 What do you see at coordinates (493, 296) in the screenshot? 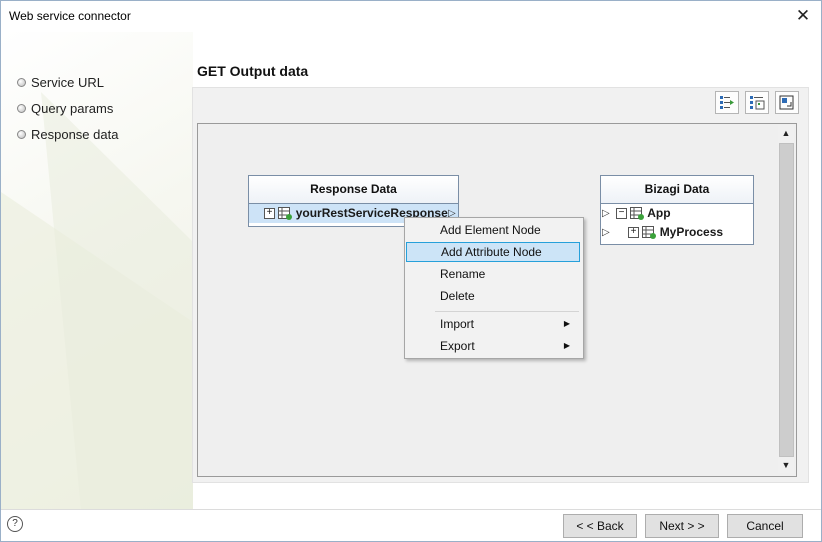
I see `menu-item-delete: Delete` at bounding box center [493, 296].